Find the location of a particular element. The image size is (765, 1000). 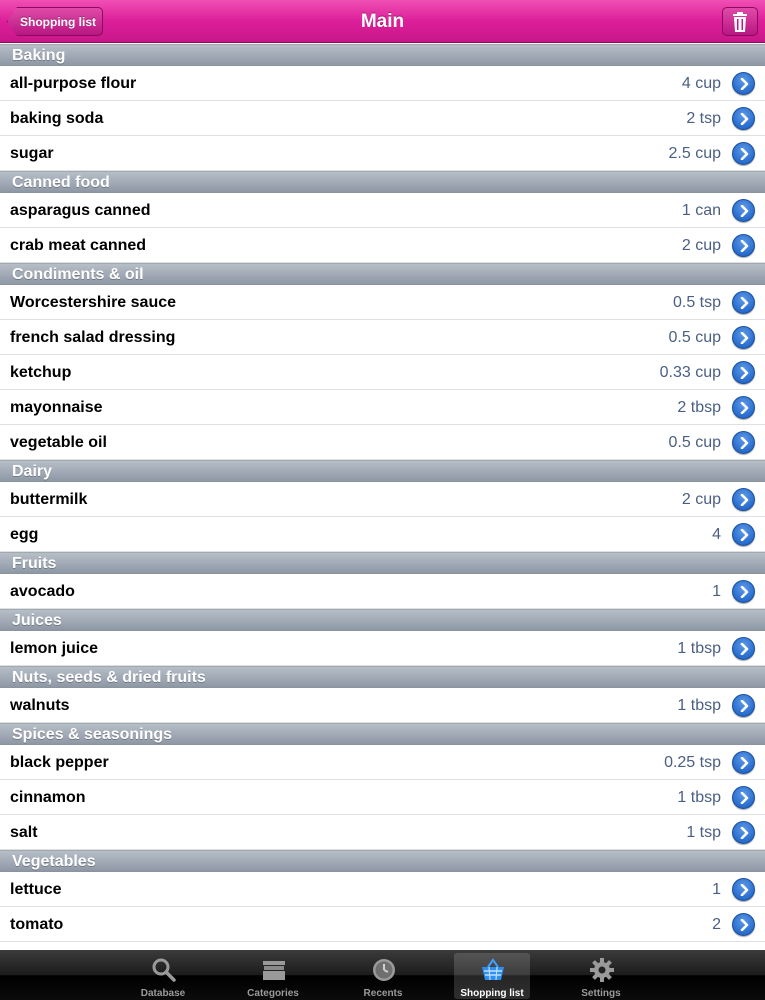

tab-settings: Settings is located at coordinates (601, 976).